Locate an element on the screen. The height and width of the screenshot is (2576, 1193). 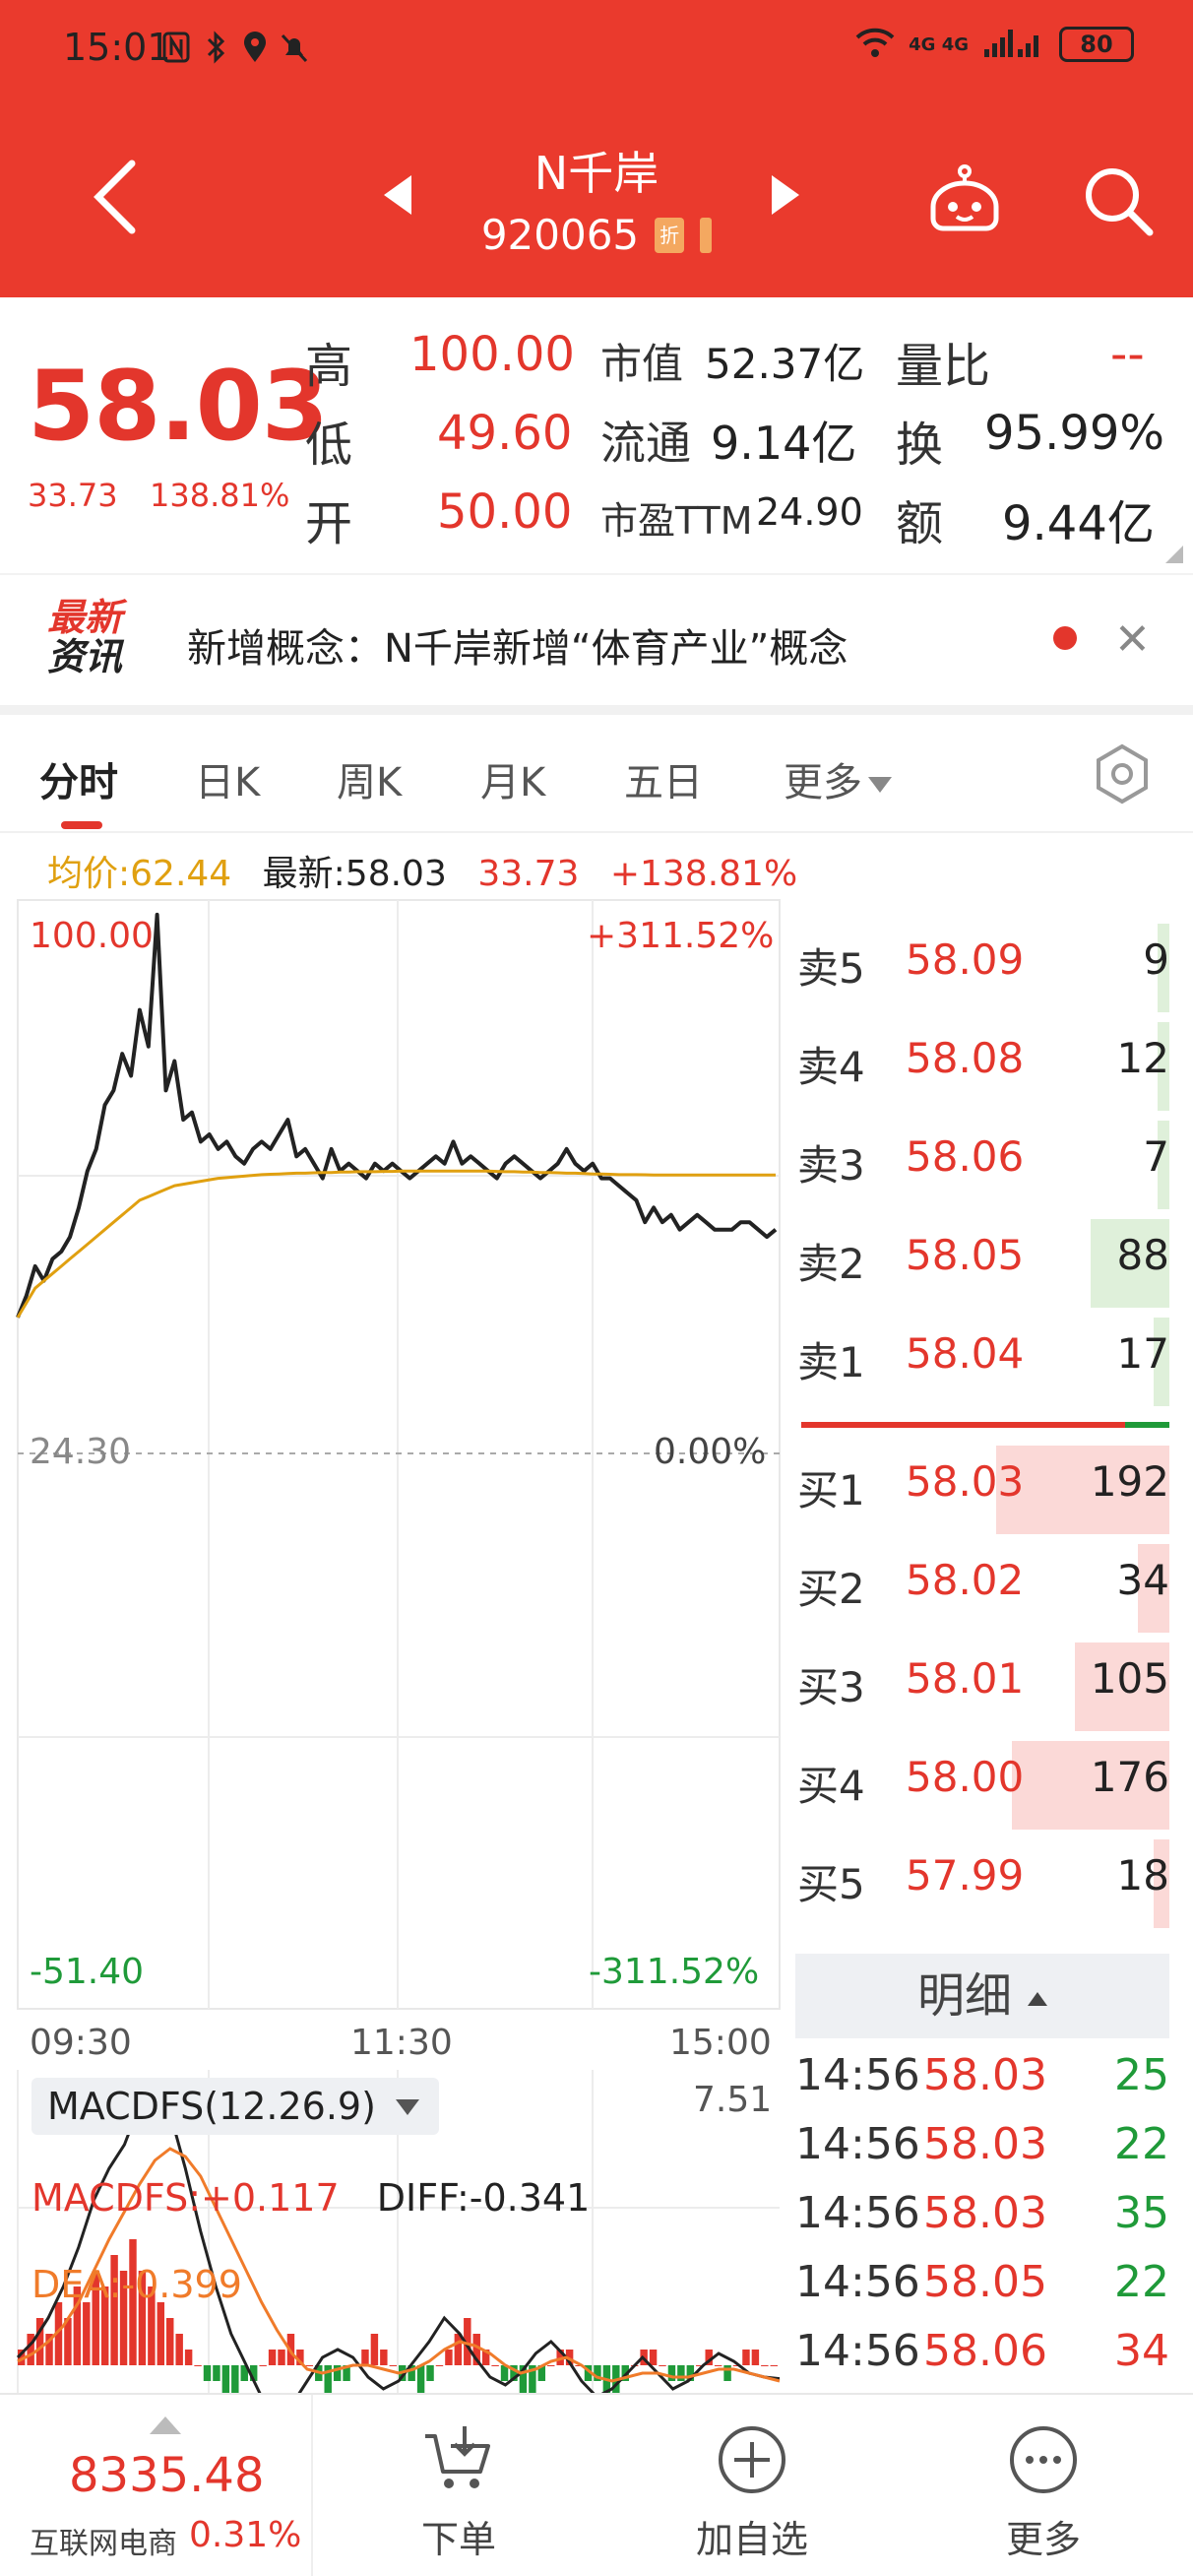
macd-max-value: 7.51 is located at coordinates (733, 2100).